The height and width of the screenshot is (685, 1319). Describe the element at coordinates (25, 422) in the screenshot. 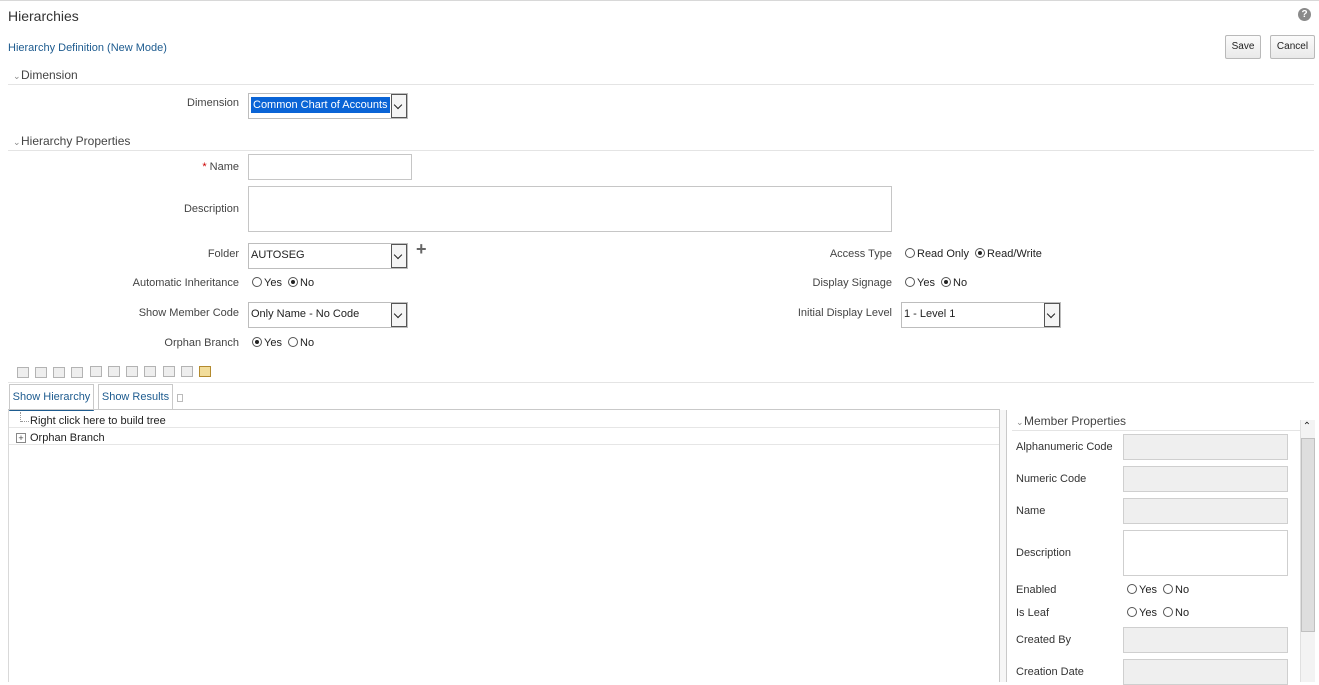

I see `tree-connector` at that location.